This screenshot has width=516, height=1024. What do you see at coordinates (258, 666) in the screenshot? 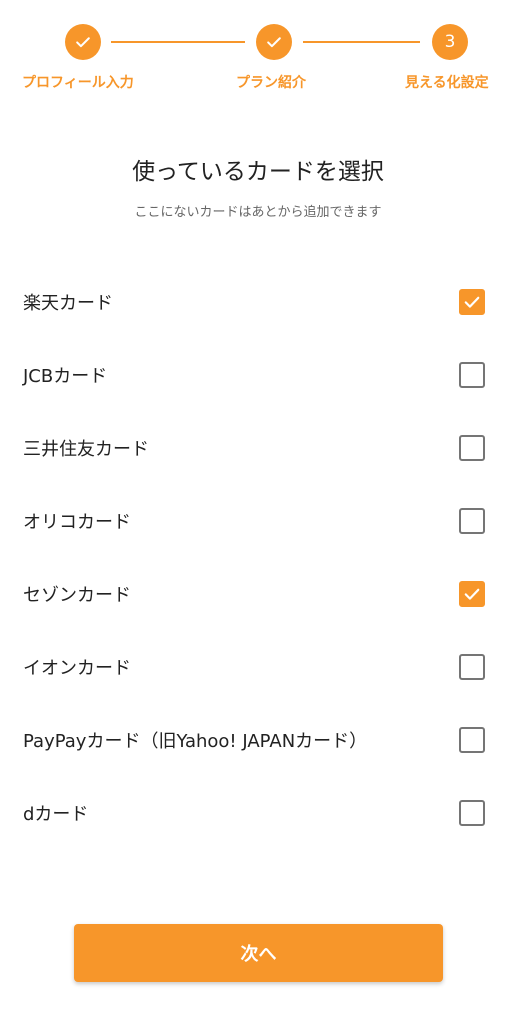
I see `card-item-aeon: イオンカード` at bounding box center [258, 666].